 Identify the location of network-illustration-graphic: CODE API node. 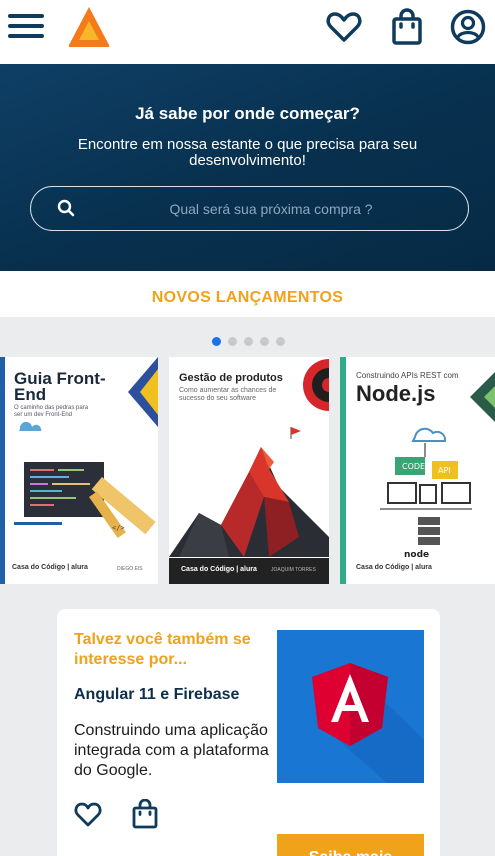
(426, 492).